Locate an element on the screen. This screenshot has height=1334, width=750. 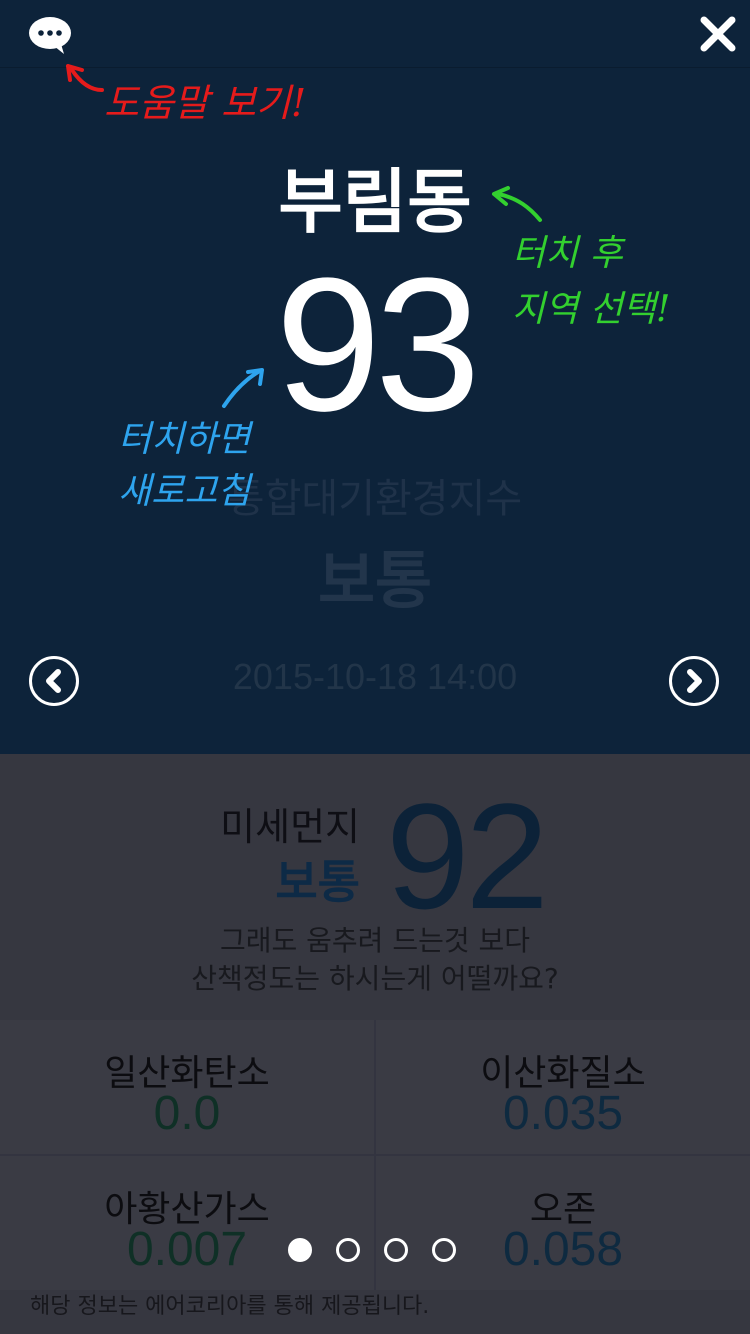
speech-bubble-icon is located at coordinates (50, 35).